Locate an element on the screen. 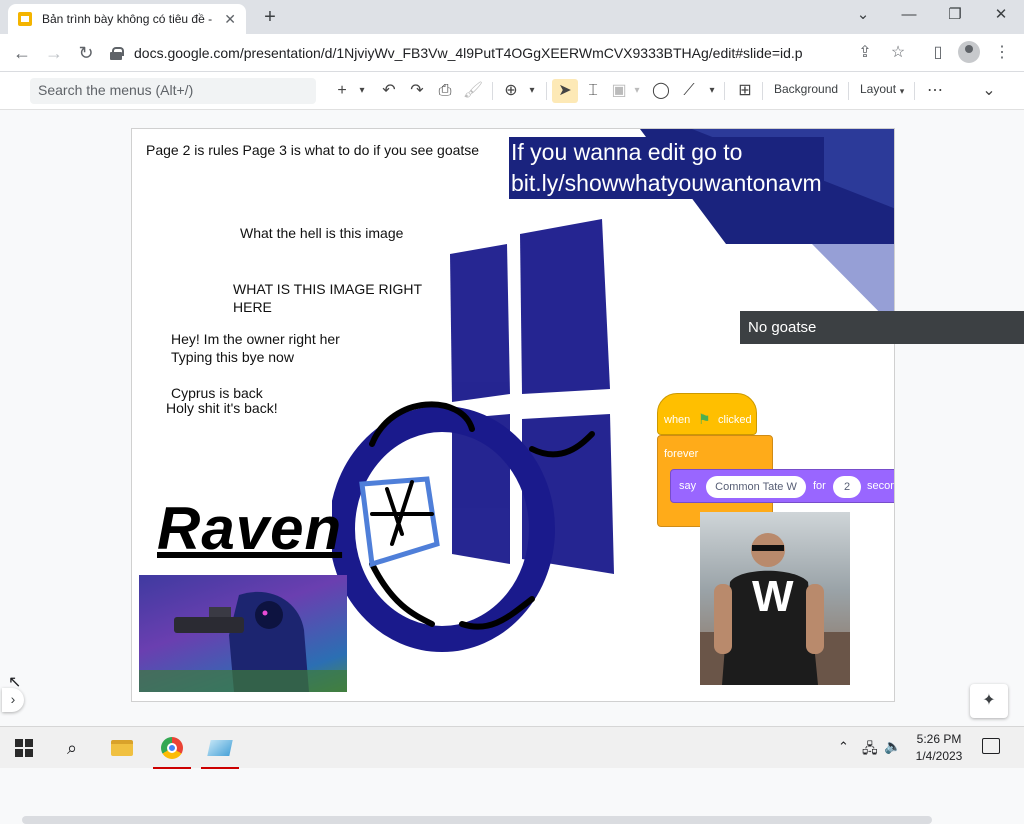  volume-icon: 🔈 is located at coordinates (892, 746).